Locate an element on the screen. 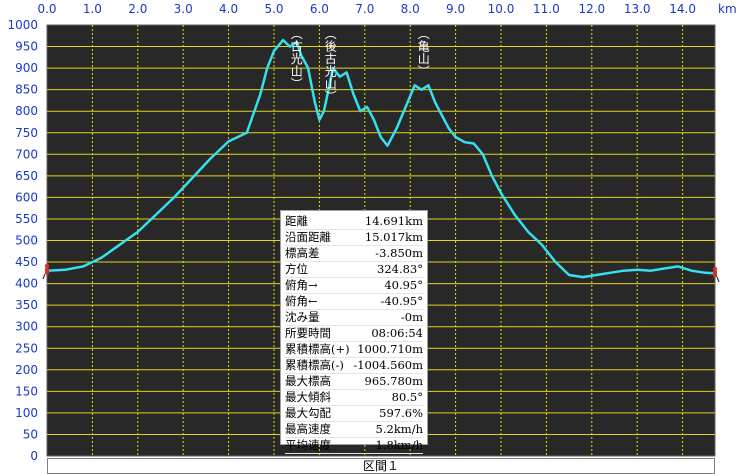 The height and width of the screenshot is (474, 740). x-tick-label: 8.0 is located at coordinates (410, 9).